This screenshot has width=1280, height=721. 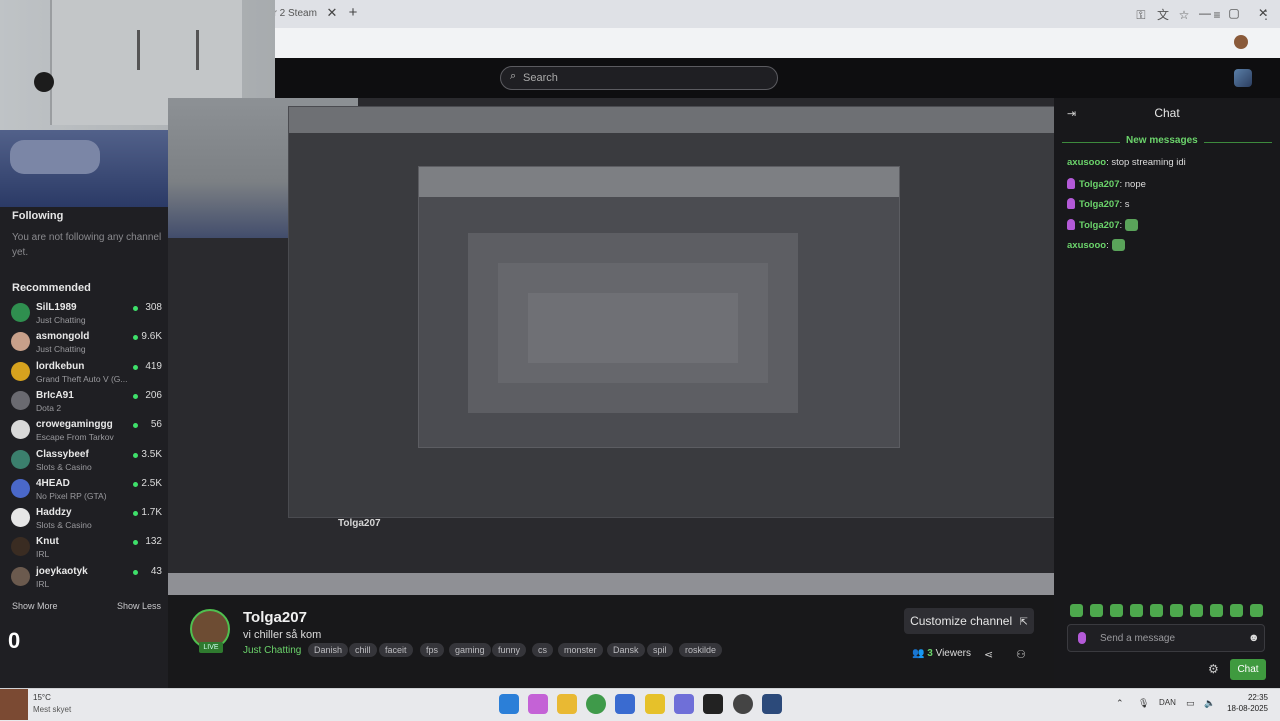 I want to click on new-tab-button: +, so click(x=353, y=13).